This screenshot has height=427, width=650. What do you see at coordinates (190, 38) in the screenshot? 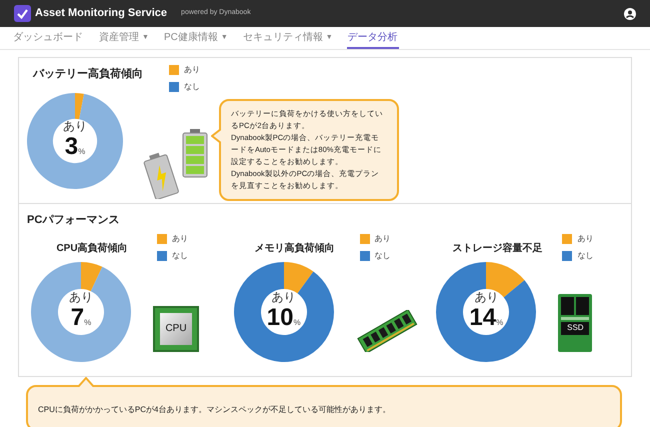
I see `nav-tab: PC健康情報` at bounding box center [190, 38].